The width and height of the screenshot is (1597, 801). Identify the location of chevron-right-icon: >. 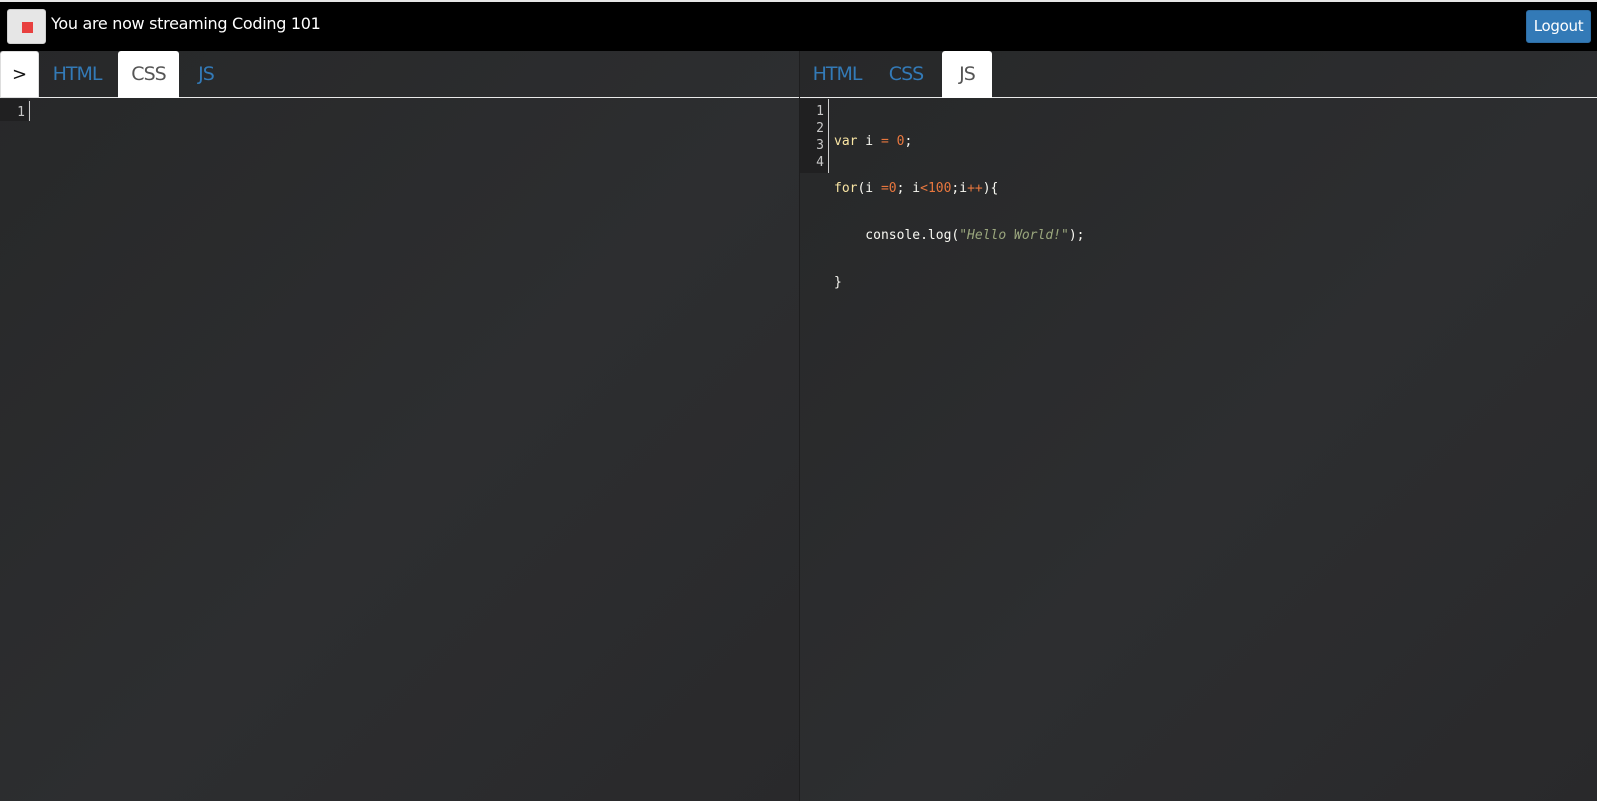
(20, 74).